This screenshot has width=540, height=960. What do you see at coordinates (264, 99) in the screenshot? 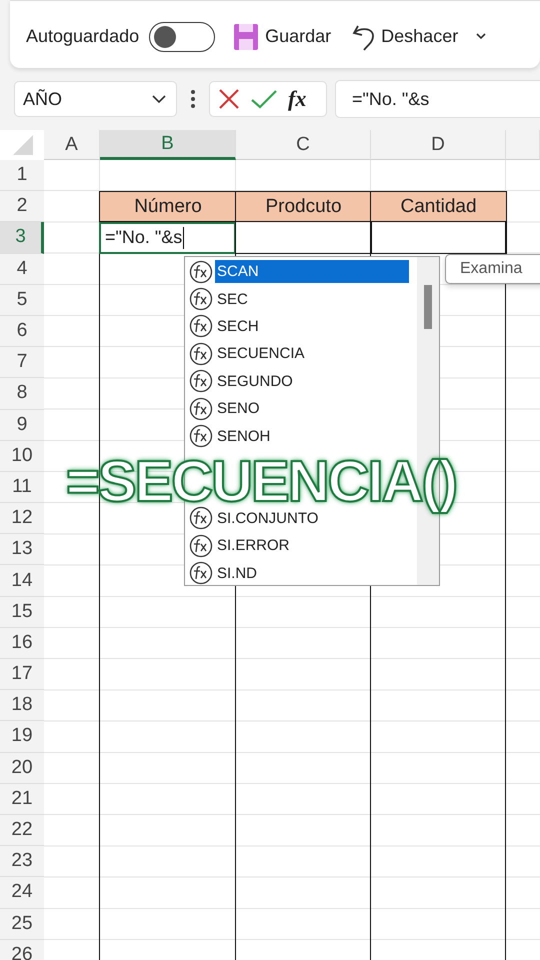
I see `enter-icon` at bounding box center [264, 99].